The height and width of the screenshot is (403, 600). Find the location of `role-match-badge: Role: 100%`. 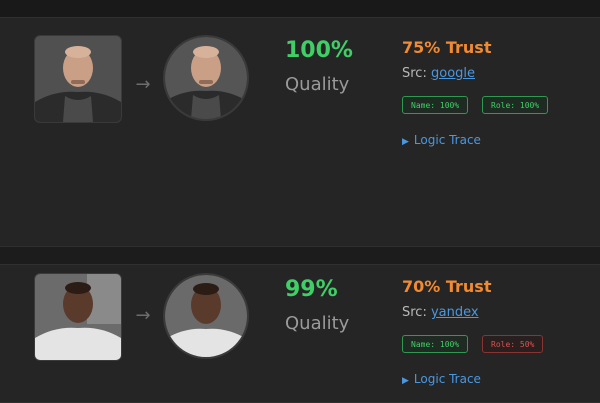

role-match-badge: Role: 100% is located at coordinates (515, 105).